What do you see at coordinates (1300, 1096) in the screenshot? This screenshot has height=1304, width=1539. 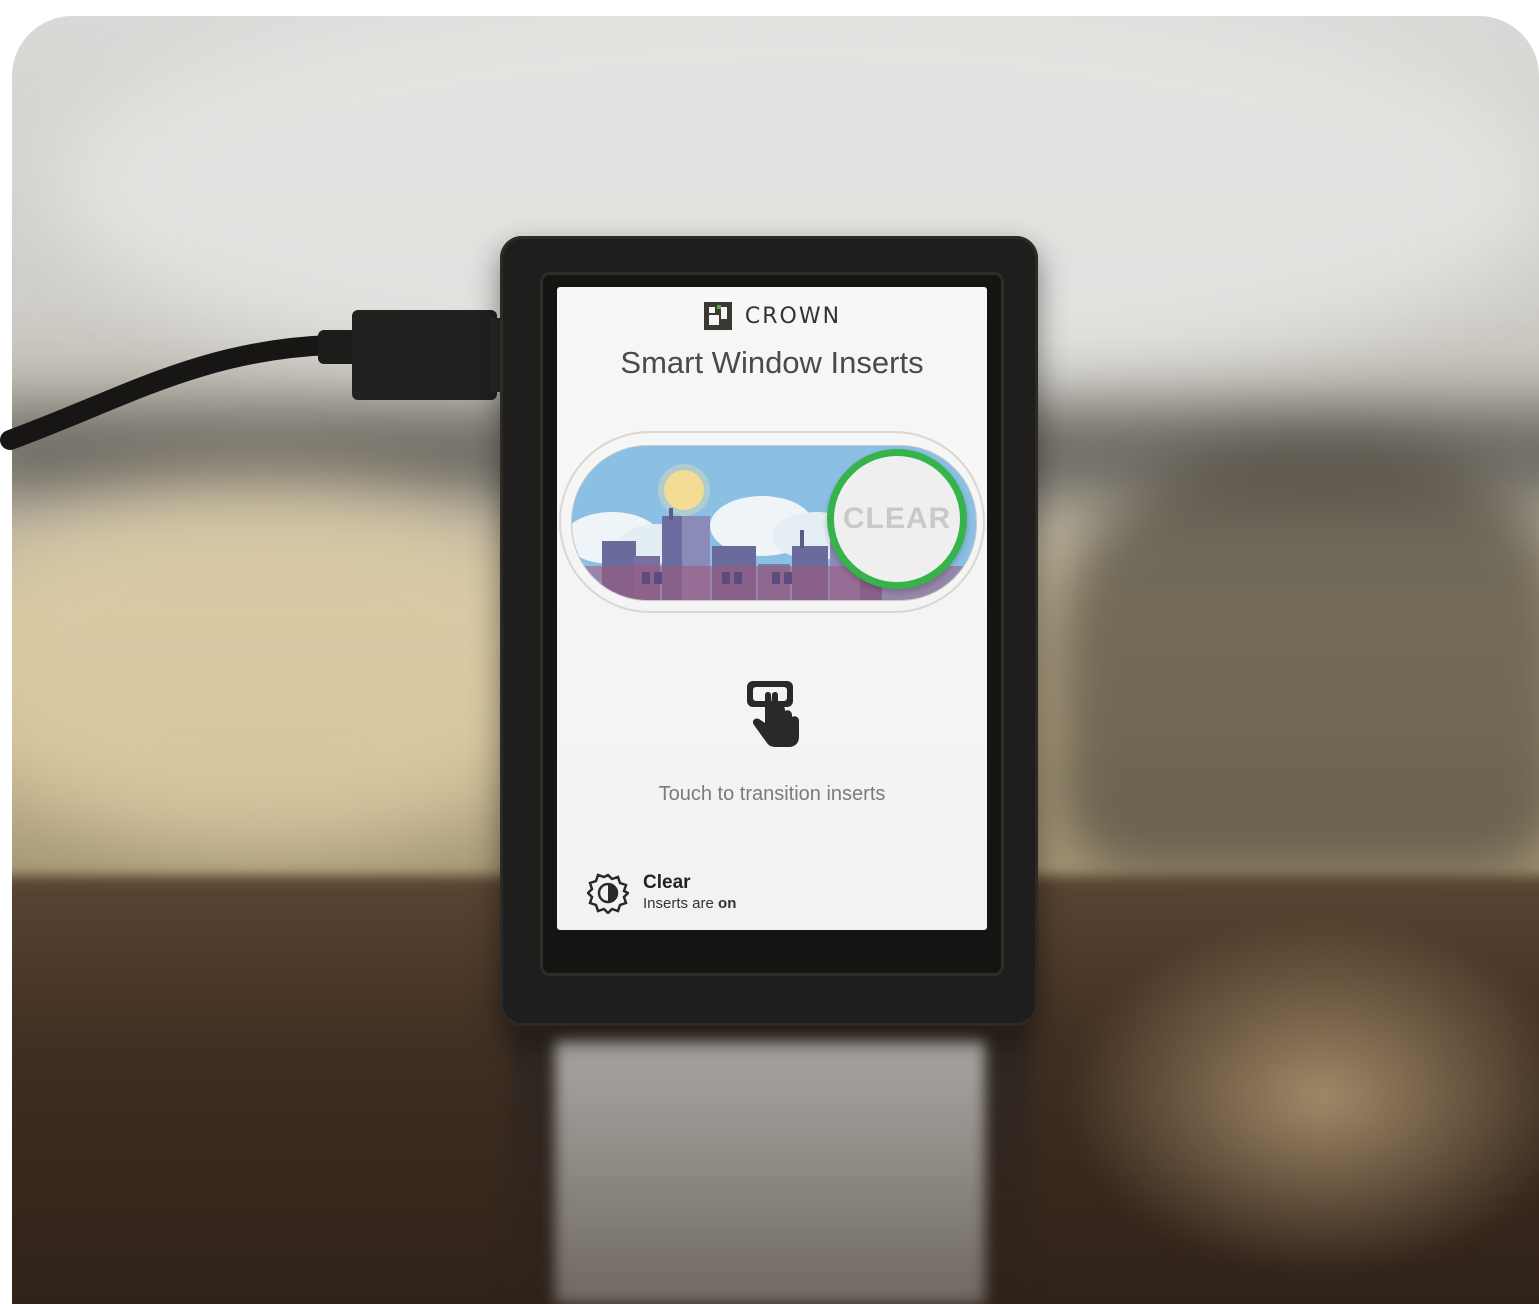 I see `table-light-reflection` at bounding box center [1300, 1096].